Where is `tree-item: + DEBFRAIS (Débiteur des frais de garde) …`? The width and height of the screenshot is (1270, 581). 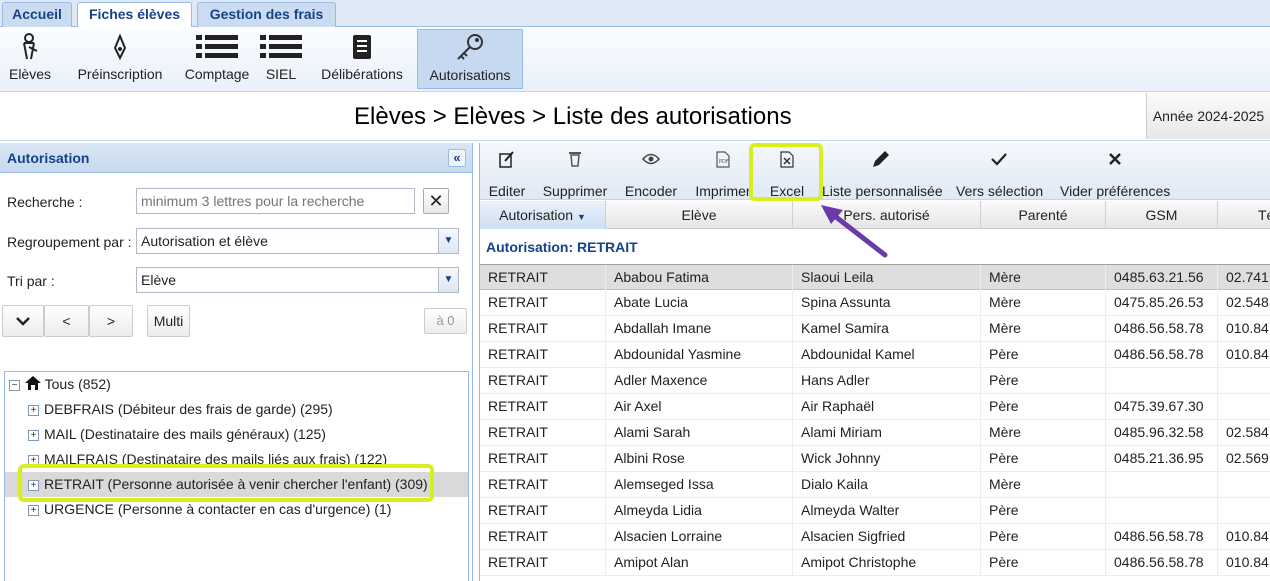
tree-item: + DEBFRAIS (Débiteur des frais de garde) … is located at coordinates (236, 409).